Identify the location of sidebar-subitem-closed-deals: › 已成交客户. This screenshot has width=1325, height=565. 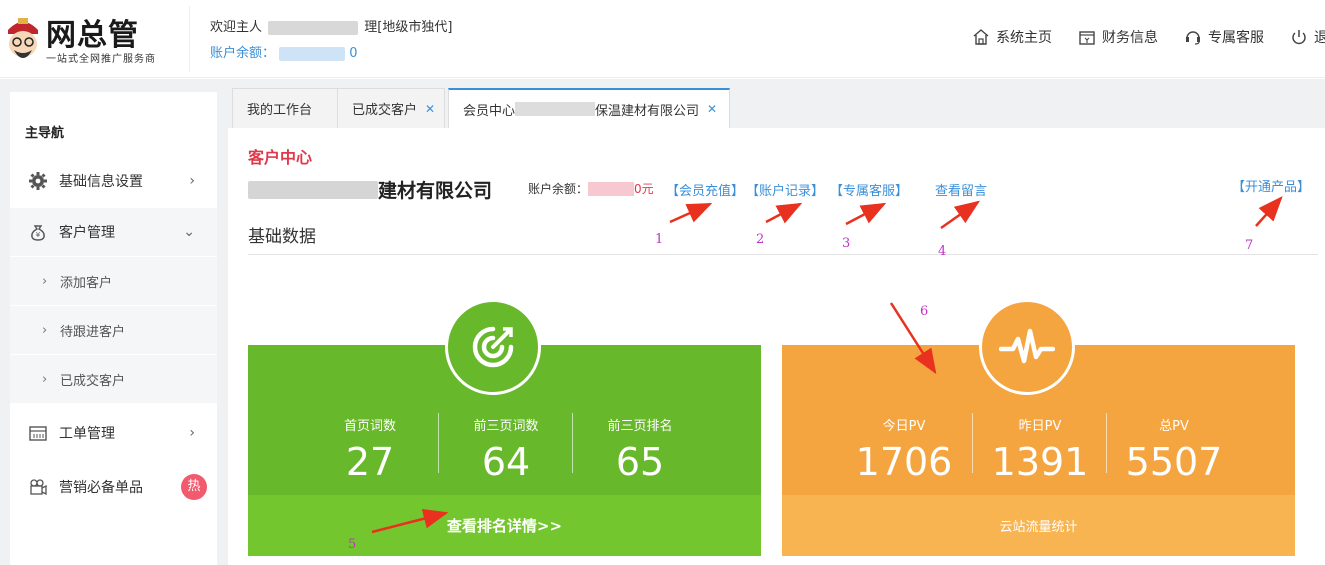
(113, 379).